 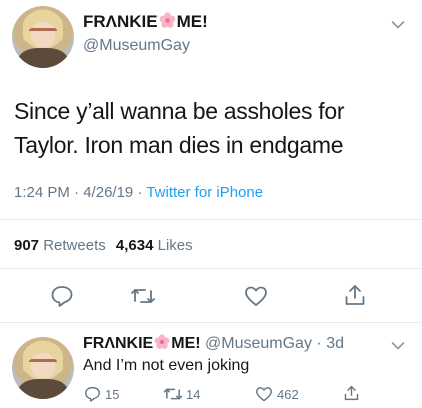 What do you see at coordinates (175, 245) in the screenshot?
I see `likes-label: Likes` at bounding box center [175, 245].